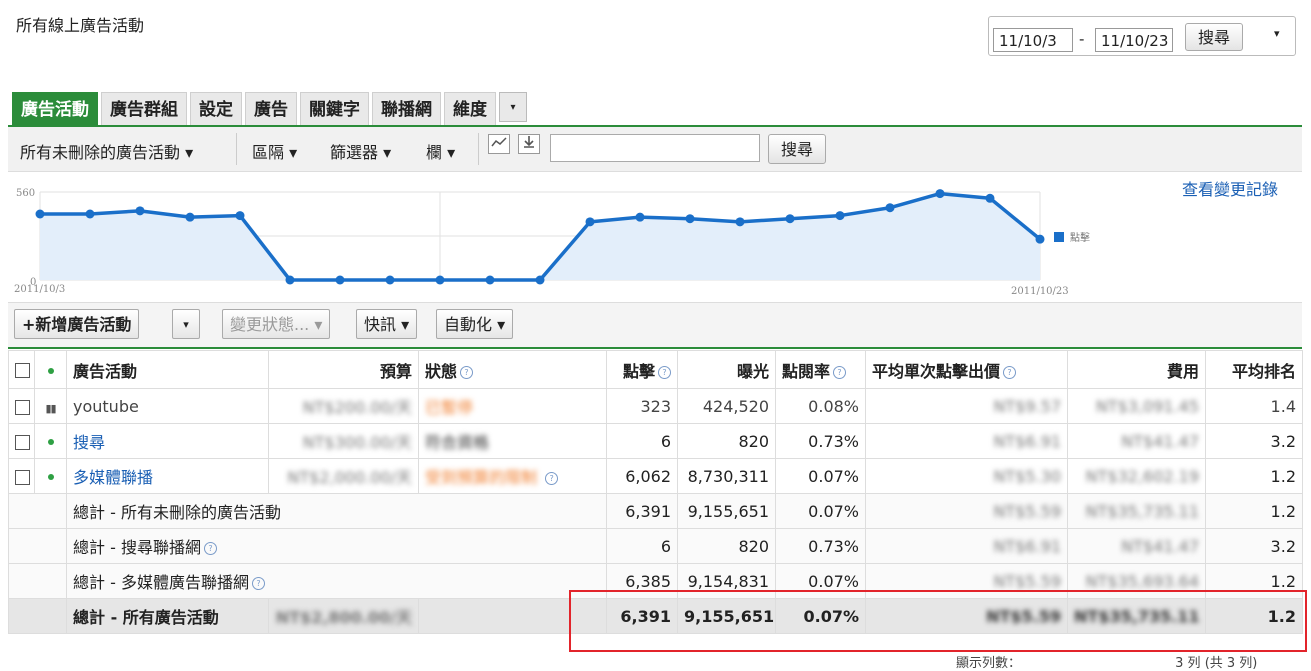 The height and width of the screenshot is (671, 1311). Describe the element at coordinates (106, 151) in the screenshot. I see `campaign-filter-dropdown: 所有未刪除的廣告活動 ▾` at that location.